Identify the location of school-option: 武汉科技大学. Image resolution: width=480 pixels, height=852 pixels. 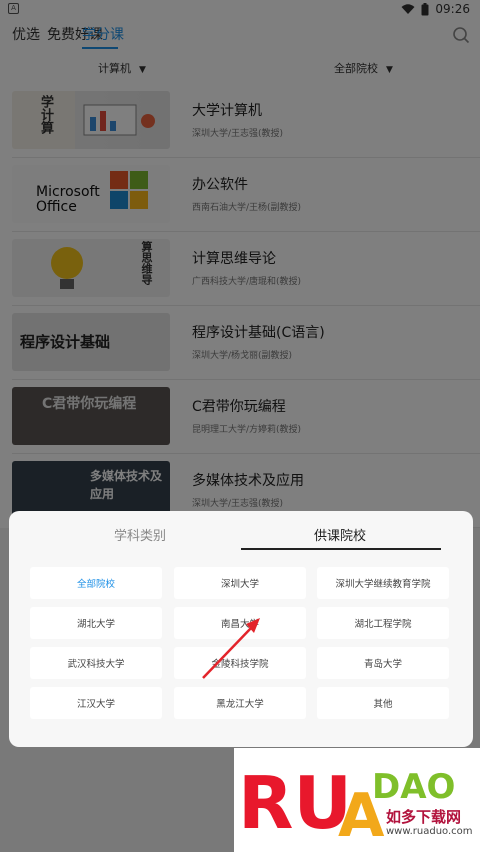
(96, 663).